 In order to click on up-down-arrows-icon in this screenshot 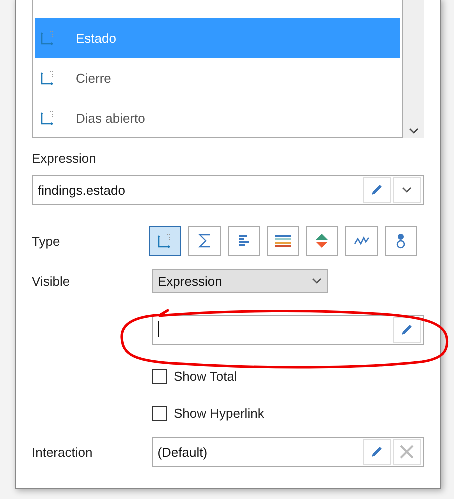, I will do `click(322, 241)`.